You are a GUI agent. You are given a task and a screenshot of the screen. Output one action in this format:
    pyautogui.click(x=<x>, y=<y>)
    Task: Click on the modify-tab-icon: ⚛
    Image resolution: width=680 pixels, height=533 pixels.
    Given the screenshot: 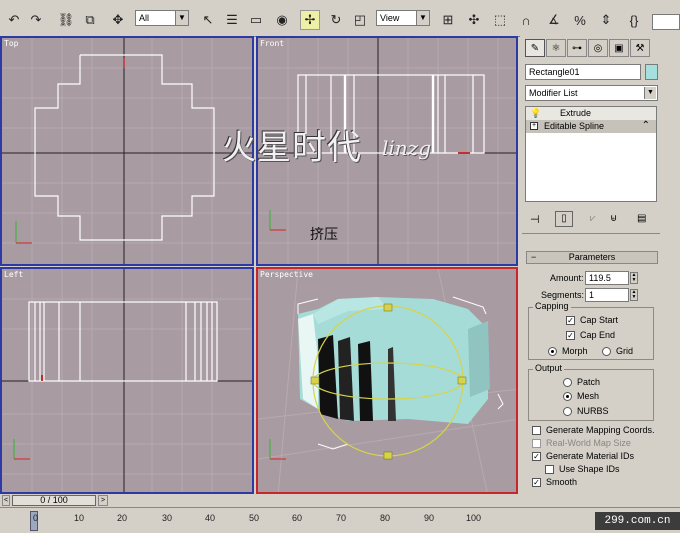 What is the action you would take?
    pyautogui.click(x=556, y=48)
    